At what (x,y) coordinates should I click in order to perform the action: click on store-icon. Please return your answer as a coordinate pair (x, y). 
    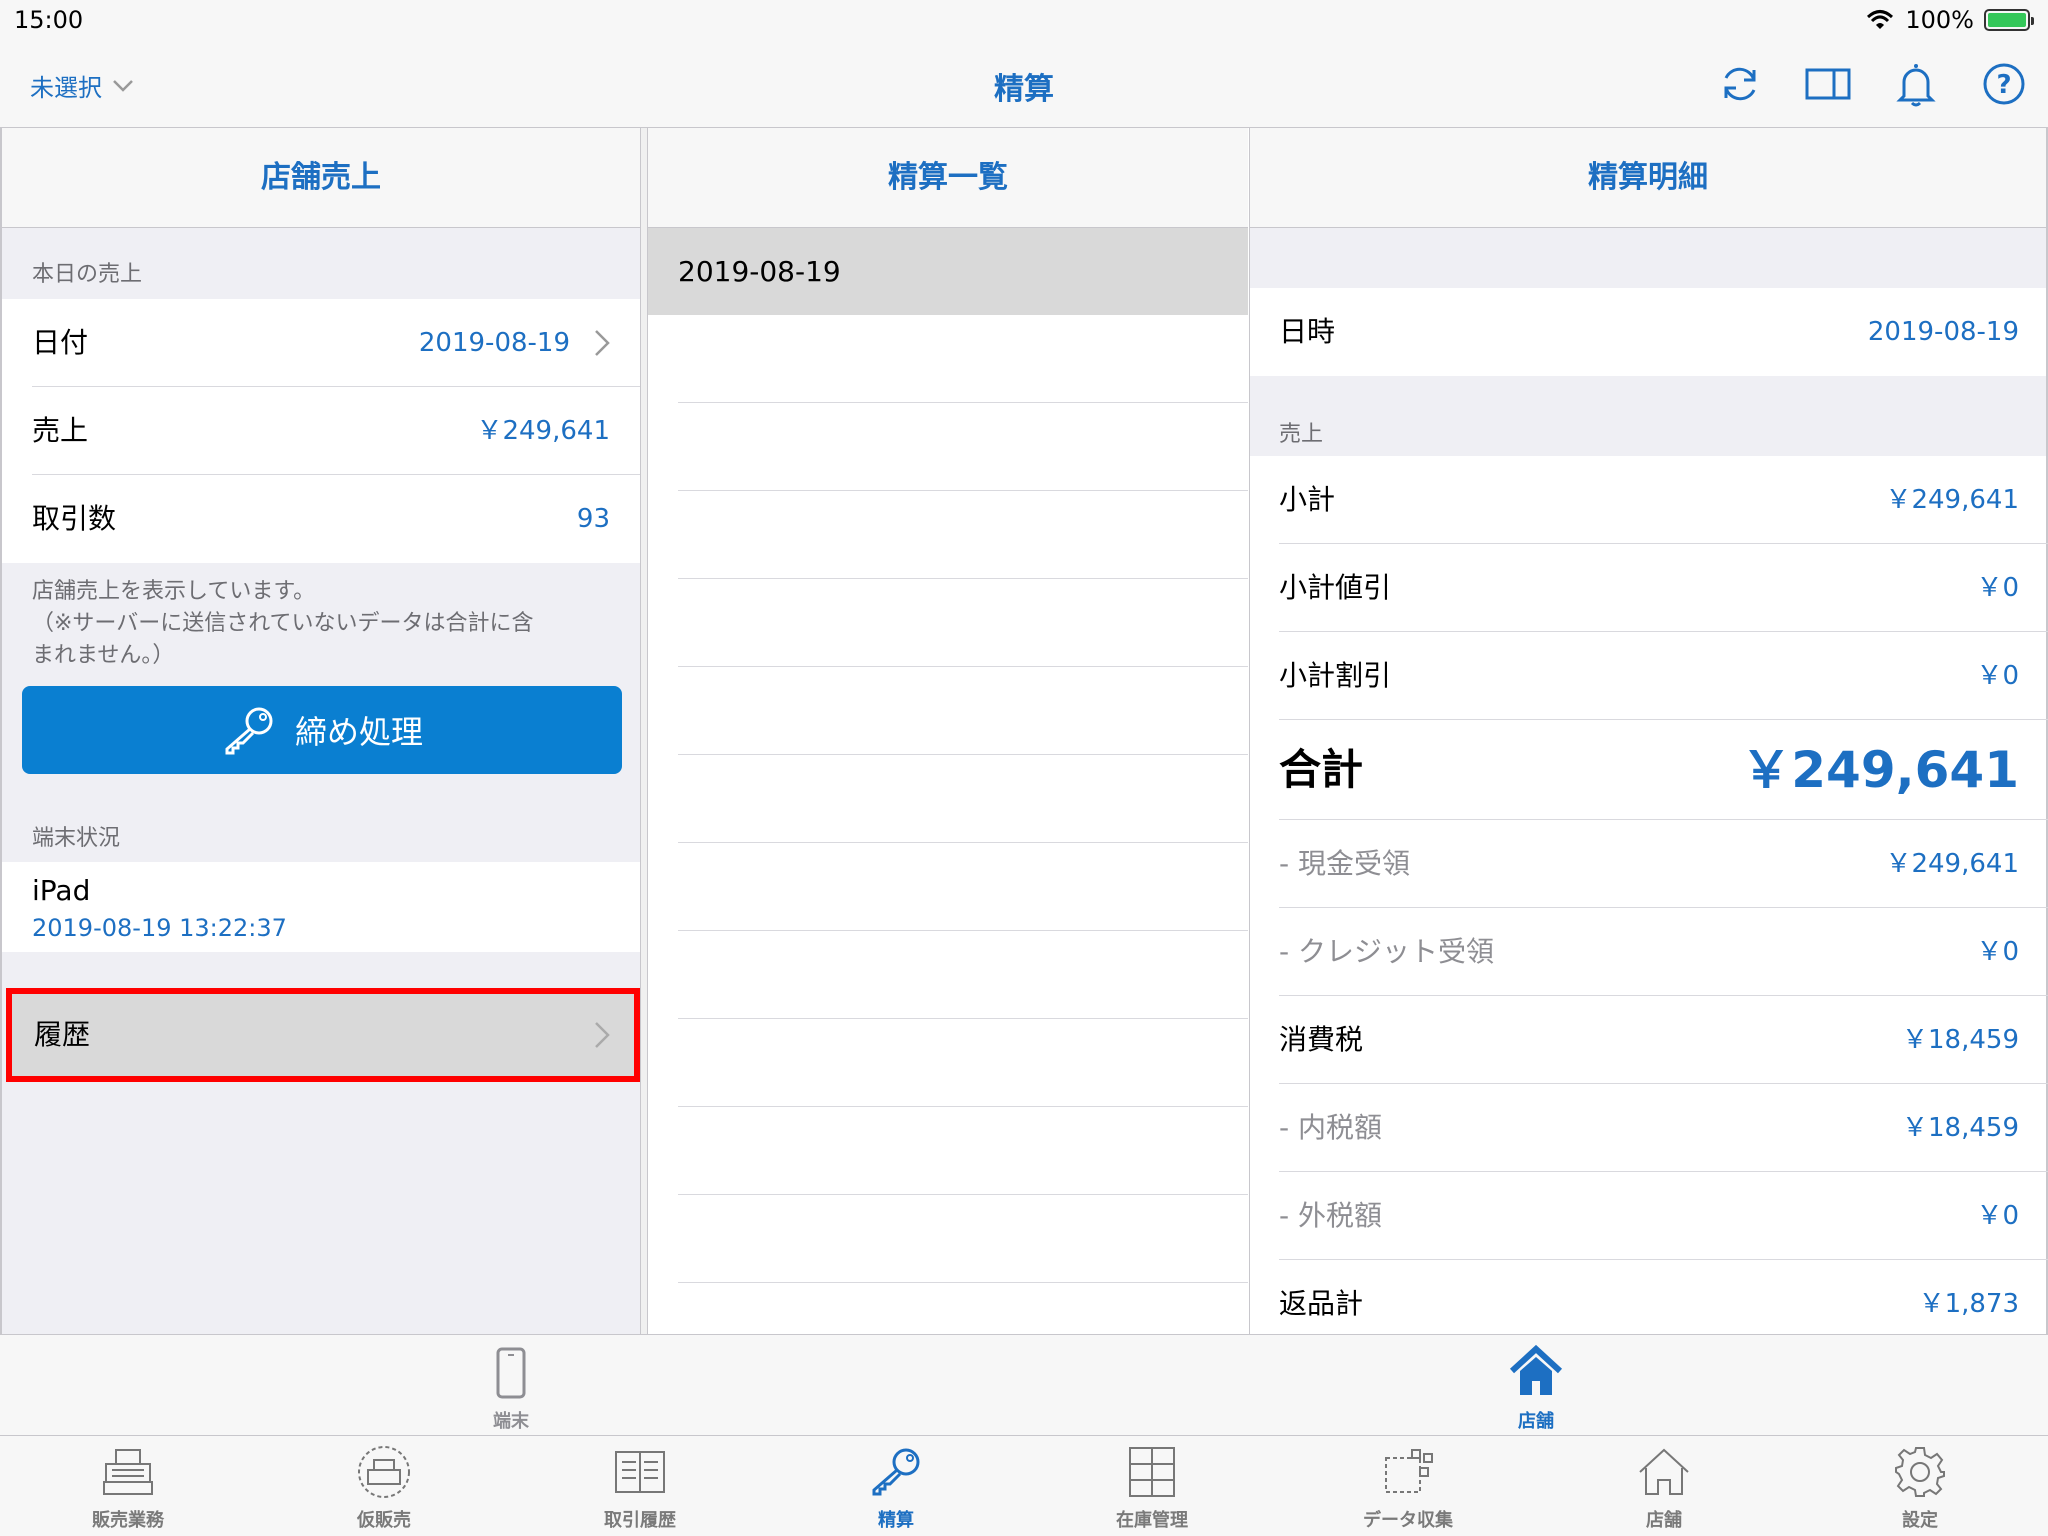
    Looking at the image, I should click on (1664, 1471).